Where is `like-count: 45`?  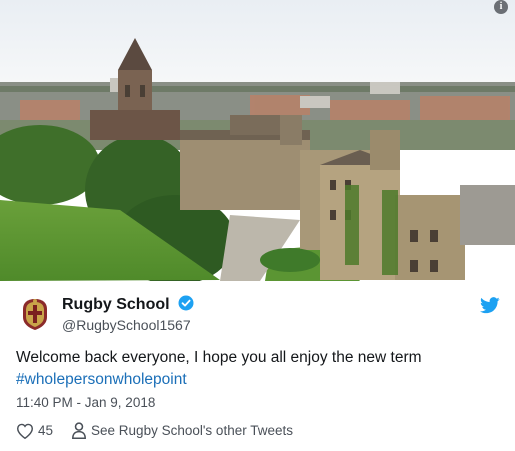 like-count: 45 is located at coordinates (46, 430).